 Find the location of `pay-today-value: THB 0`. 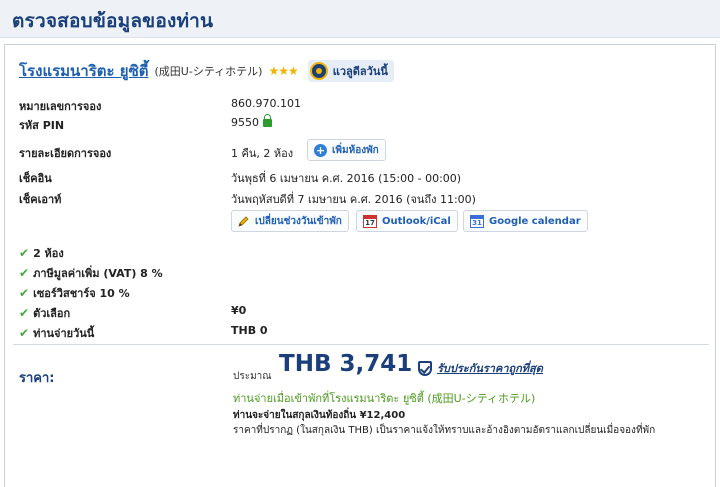

pay-today-value: THB 0 is located at coordinates (249, 330).